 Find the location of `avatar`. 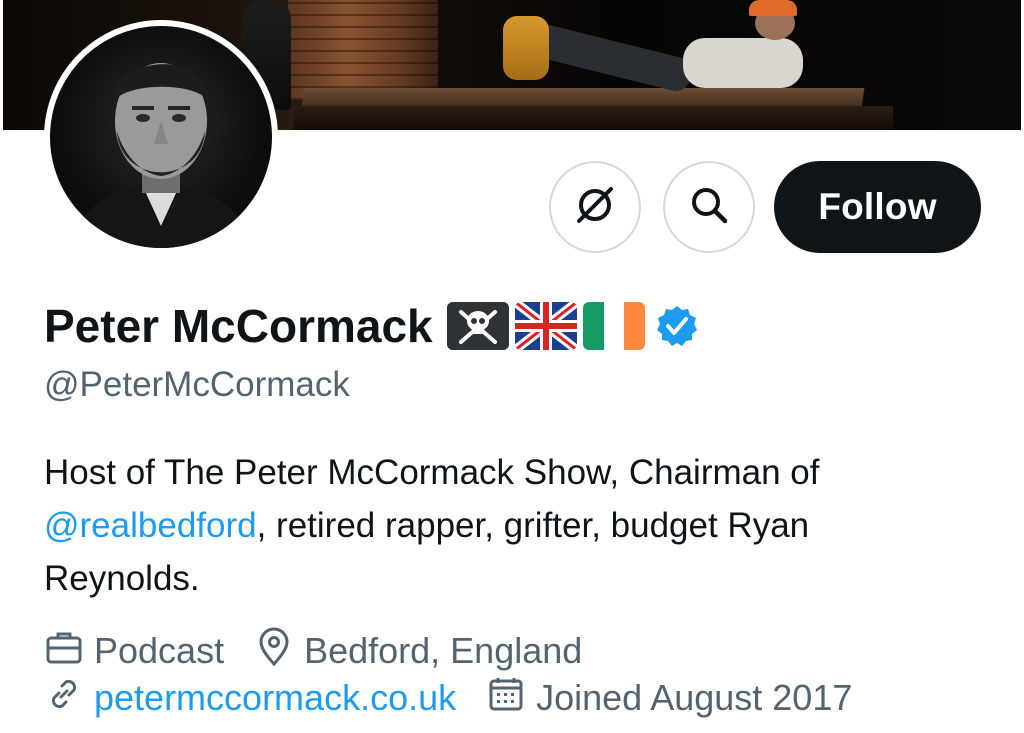

avatar is located at coordinates (161, 137).